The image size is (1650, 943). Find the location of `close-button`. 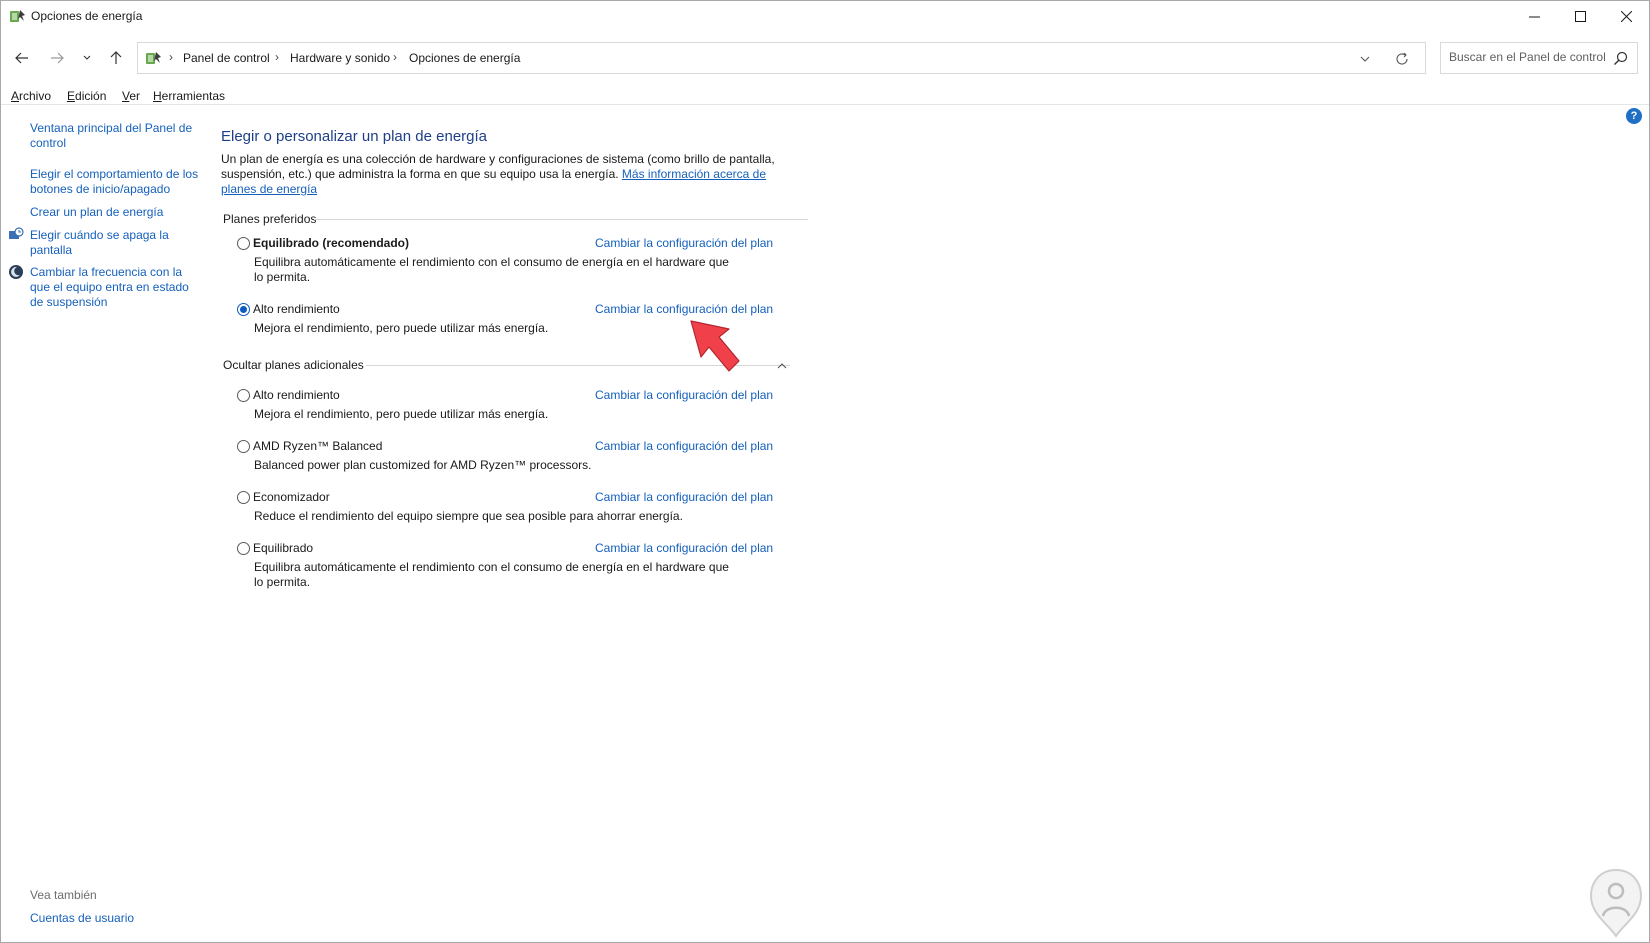

close-button is located at coordinates (1626, 16).